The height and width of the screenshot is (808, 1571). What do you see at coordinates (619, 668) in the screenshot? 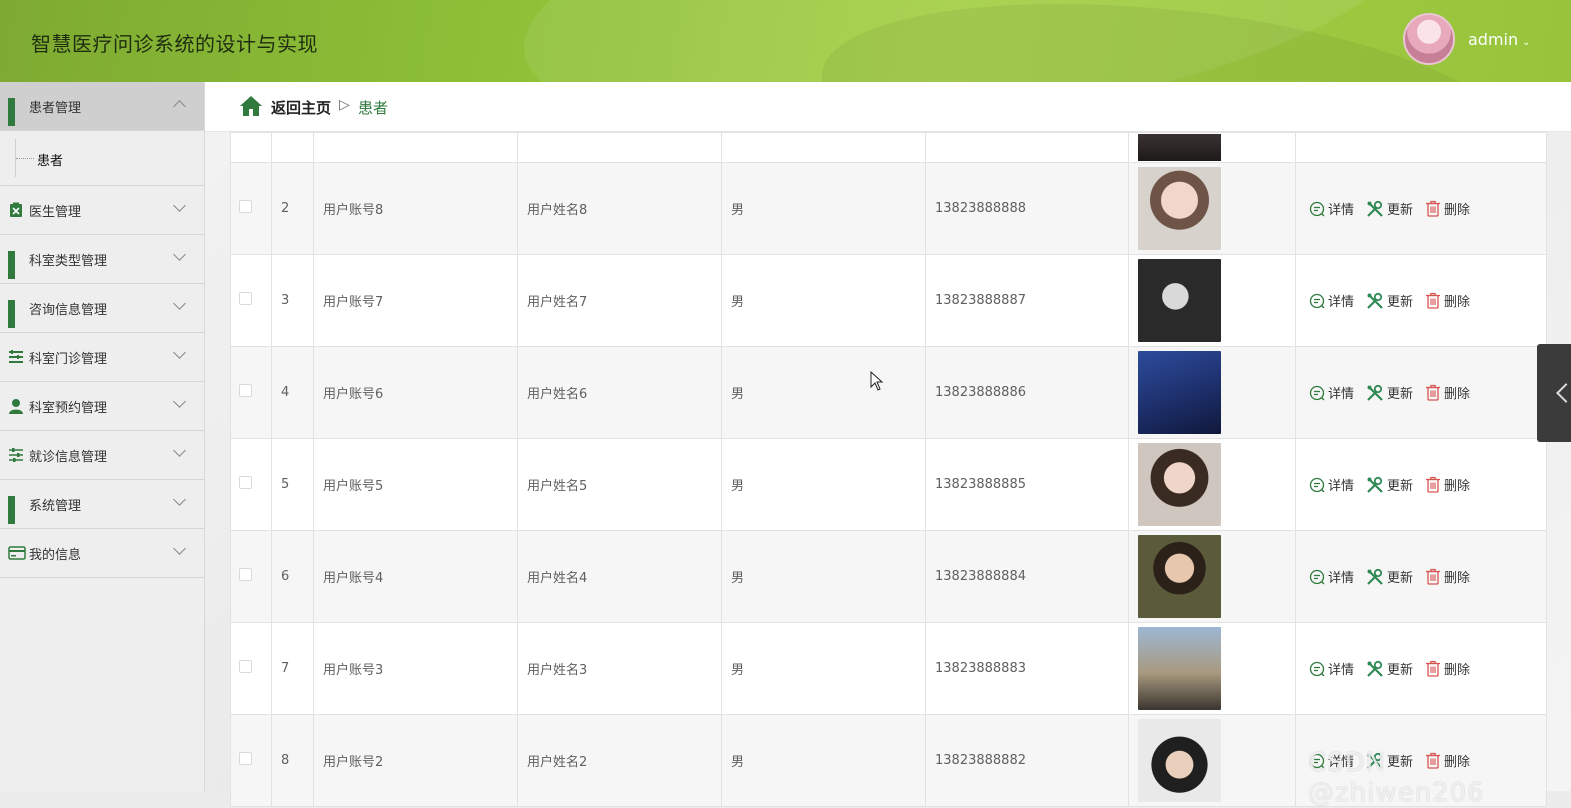
I see `cell-name: 用户姓名3` at bounding box center [619, 668].